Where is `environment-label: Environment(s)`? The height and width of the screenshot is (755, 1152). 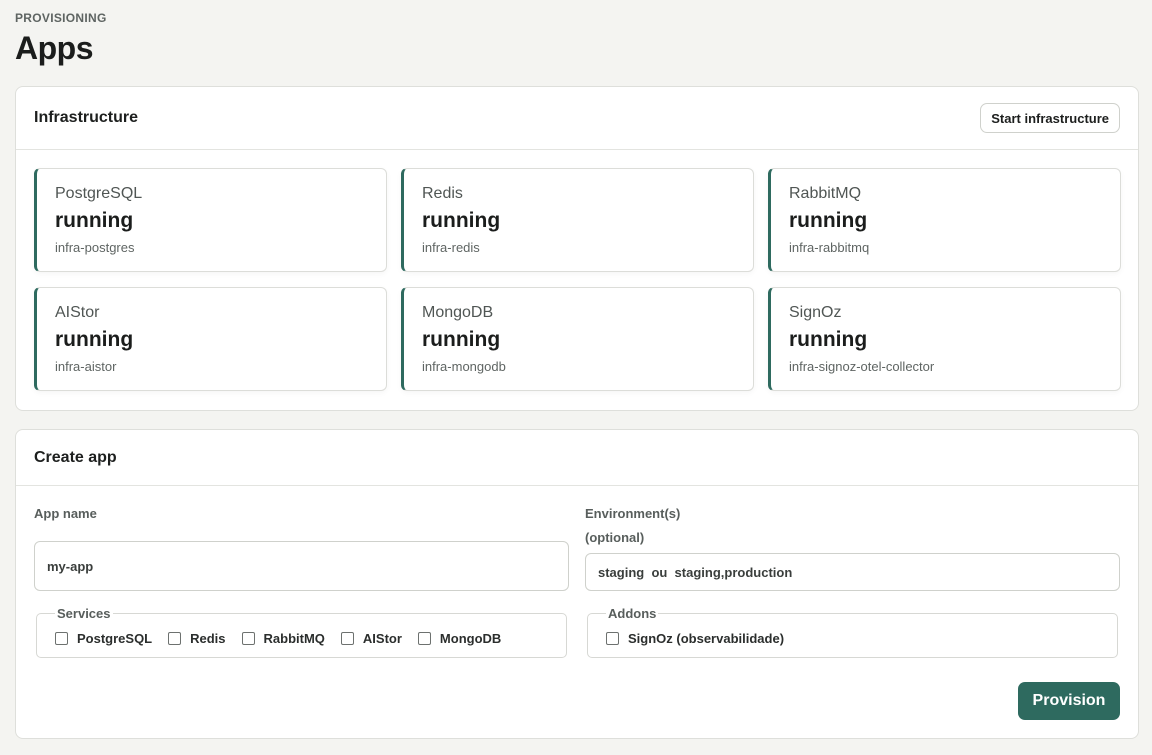
environment-label: Environment(s) is located at coordinates (633, 513).